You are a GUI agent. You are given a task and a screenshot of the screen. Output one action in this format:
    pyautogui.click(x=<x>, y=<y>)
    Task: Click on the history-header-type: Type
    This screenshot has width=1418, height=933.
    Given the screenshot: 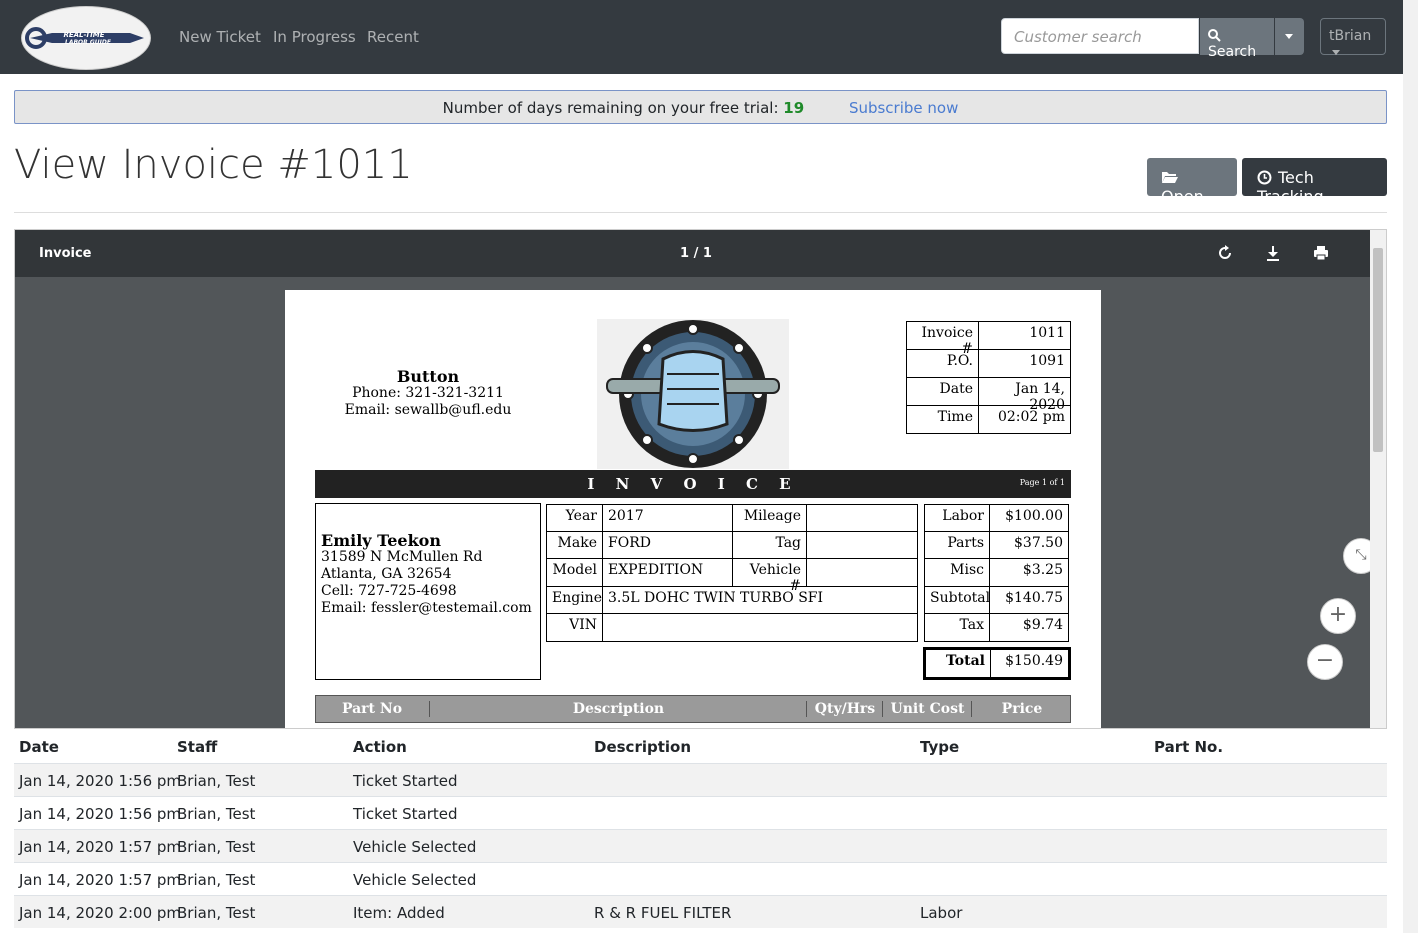 What is the action you would take?
    pyautogui.click(x=940, y=747)
    